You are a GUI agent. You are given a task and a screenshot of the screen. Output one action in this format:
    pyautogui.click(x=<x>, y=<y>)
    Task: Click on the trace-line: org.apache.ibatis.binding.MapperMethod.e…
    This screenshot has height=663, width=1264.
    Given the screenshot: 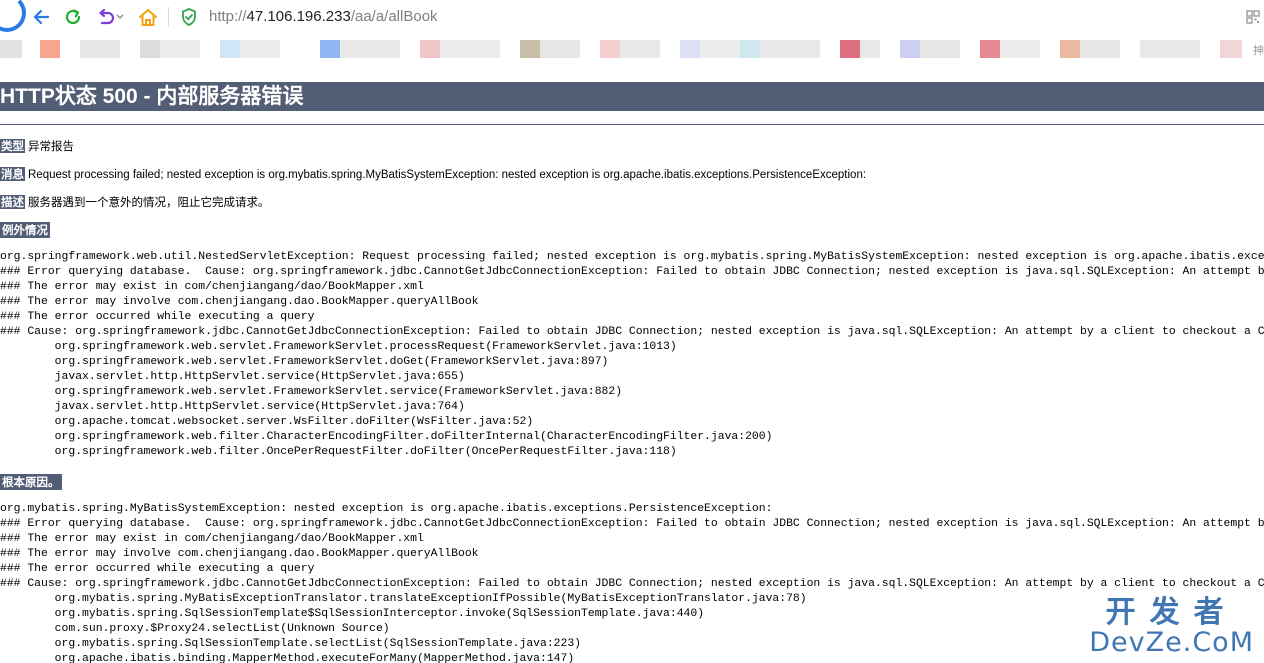 What is the action you would take?
    pyautogui.click(x=287, y=658)
    